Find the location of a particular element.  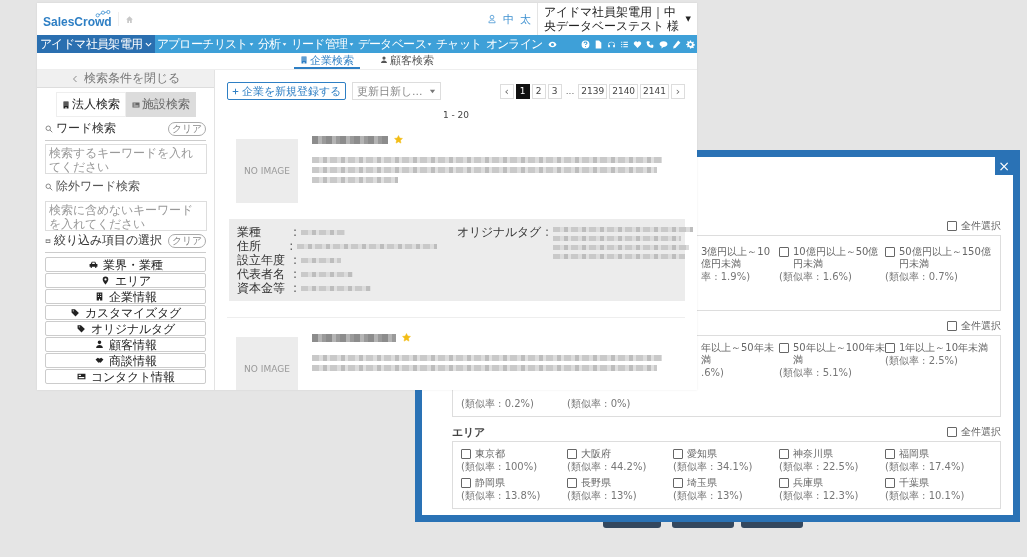

similarity-rate: (類似率 : 0%) is located at coordinates (599, 403).